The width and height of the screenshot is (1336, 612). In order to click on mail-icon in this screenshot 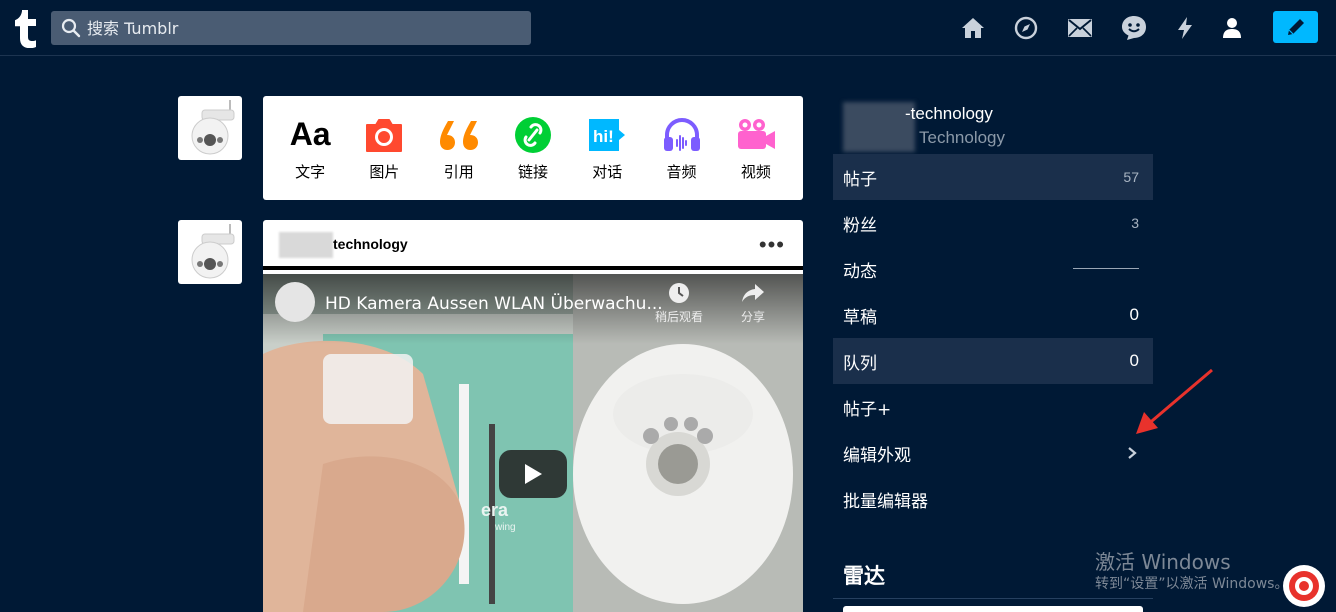, I will do `click(1080, 28)`.